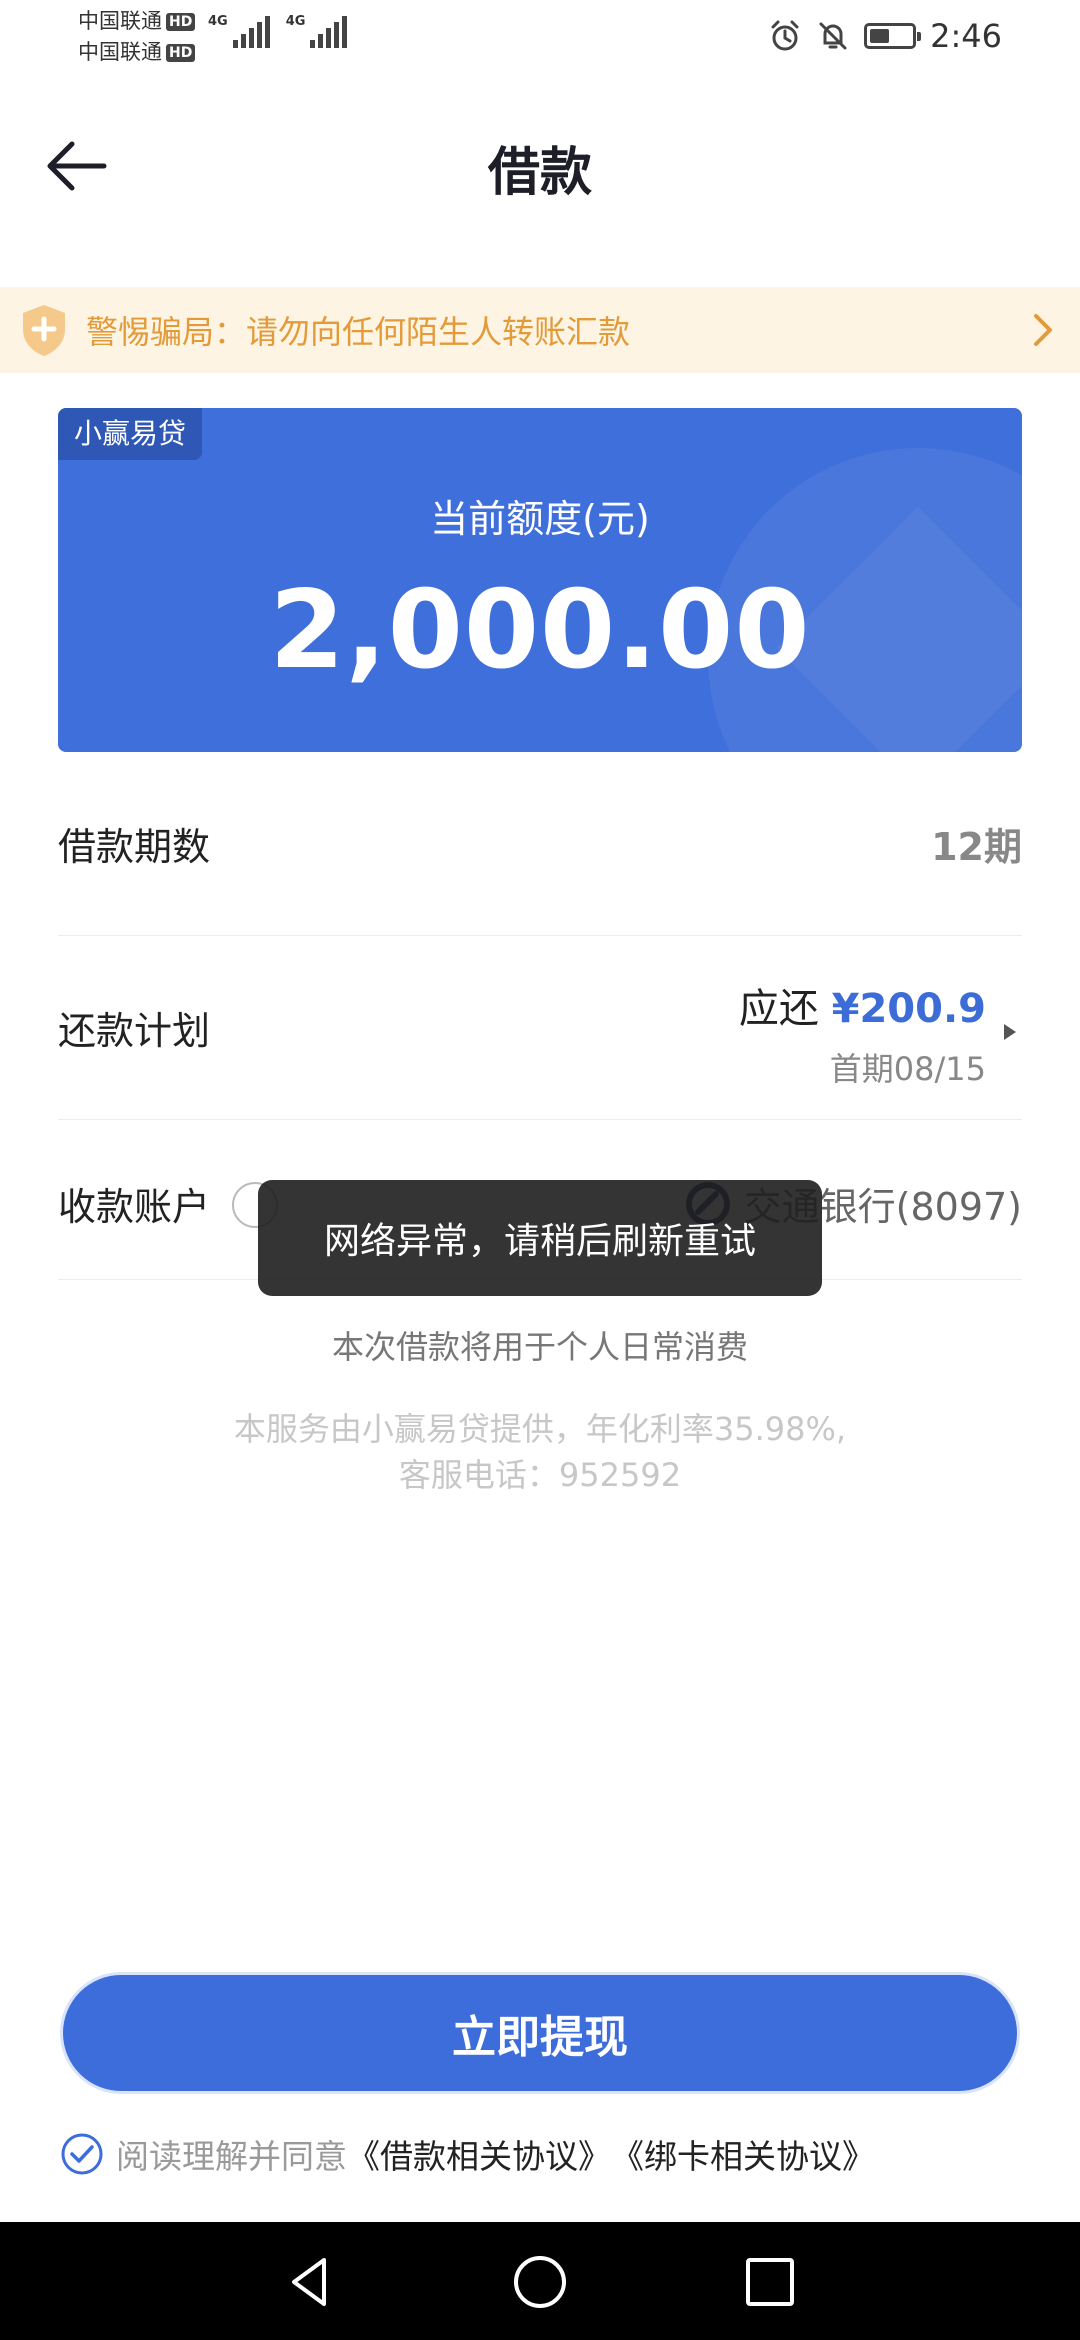 The width and height of the screenshot is (1080, 2340). Describe the element at coordinates (908, 1009) in the screenshot. I see `repayment-due-amount: ¥200.9` at that location.